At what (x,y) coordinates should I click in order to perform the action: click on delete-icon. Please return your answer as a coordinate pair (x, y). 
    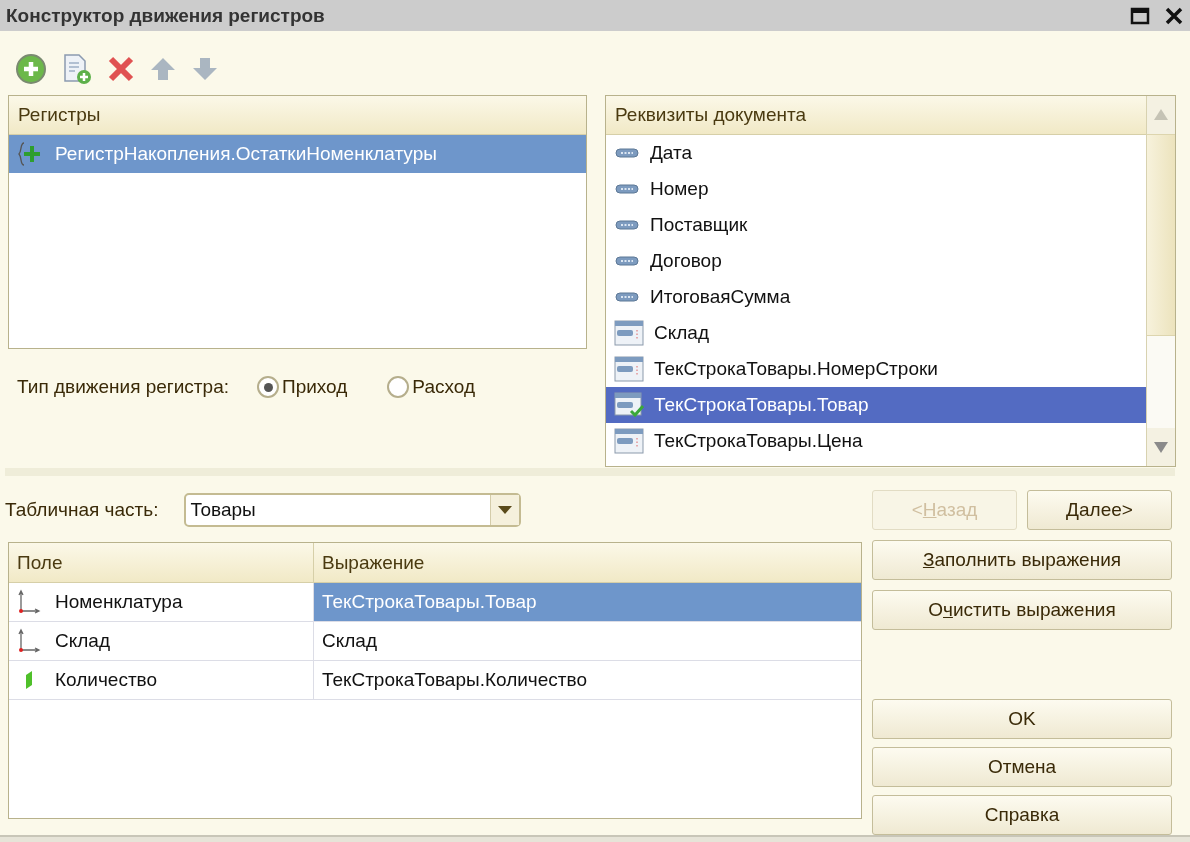
    Looking at the image, I should click on (121, 69).